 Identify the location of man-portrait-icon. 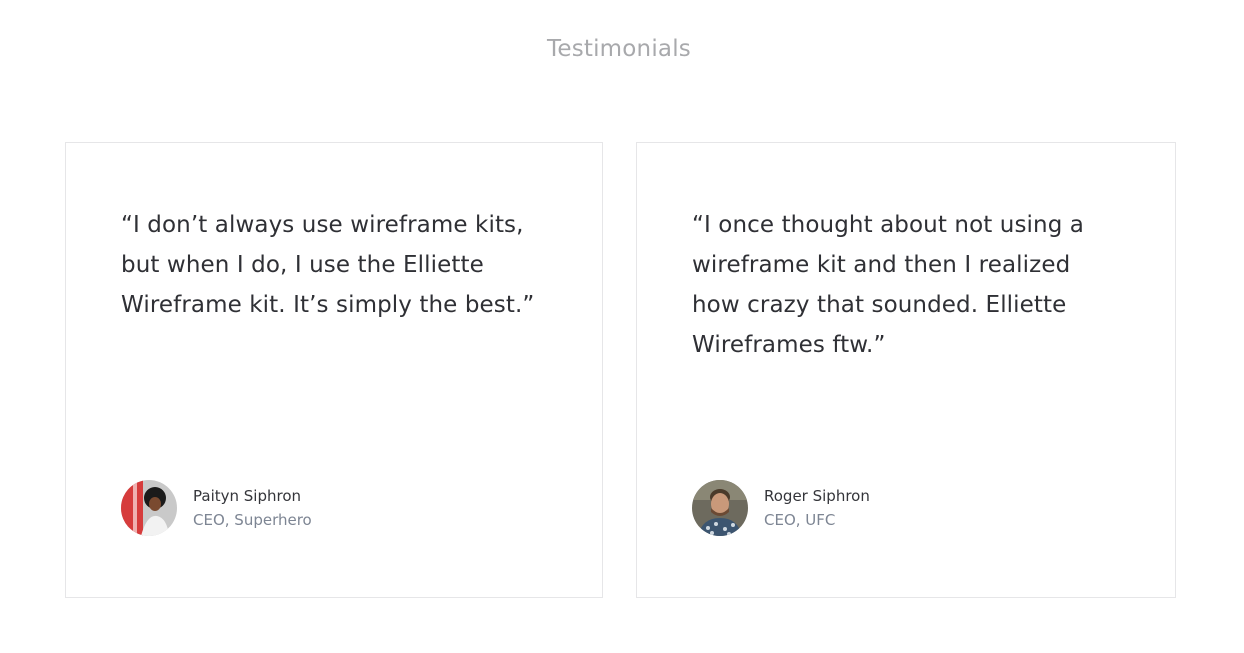
(720, 508).